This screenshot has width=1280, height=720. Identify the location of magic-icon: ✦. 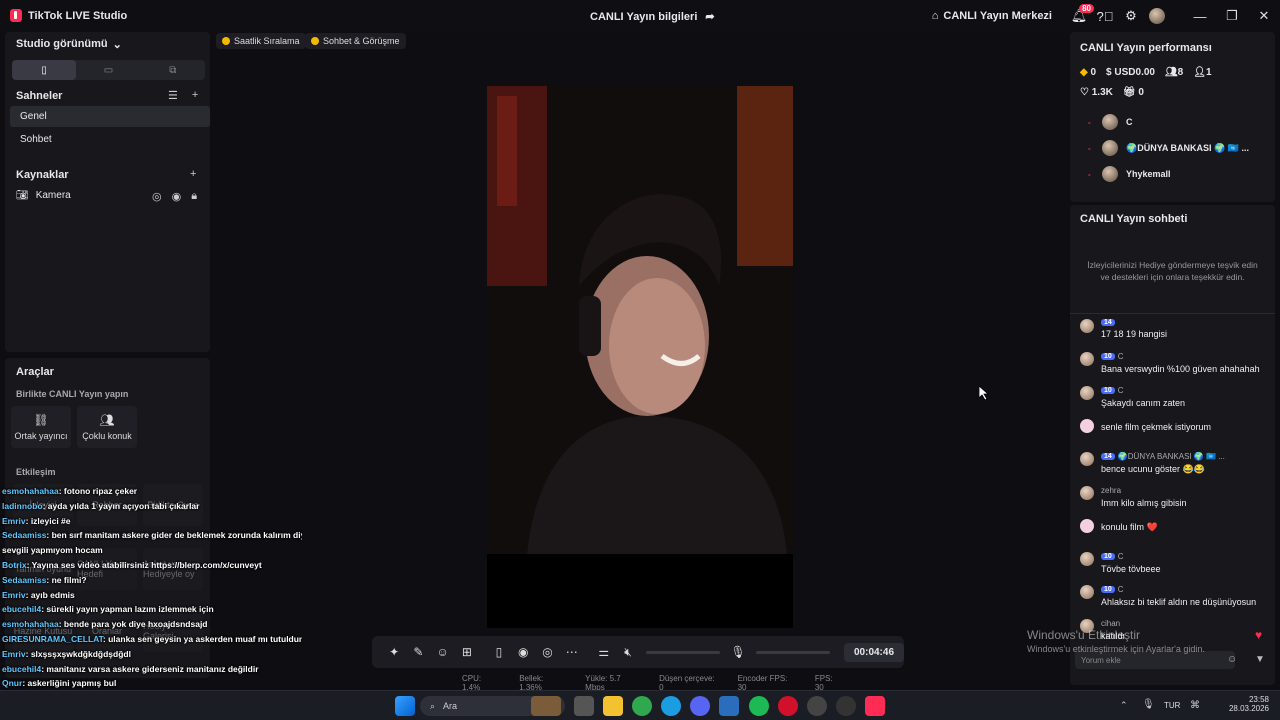
(394, 652).